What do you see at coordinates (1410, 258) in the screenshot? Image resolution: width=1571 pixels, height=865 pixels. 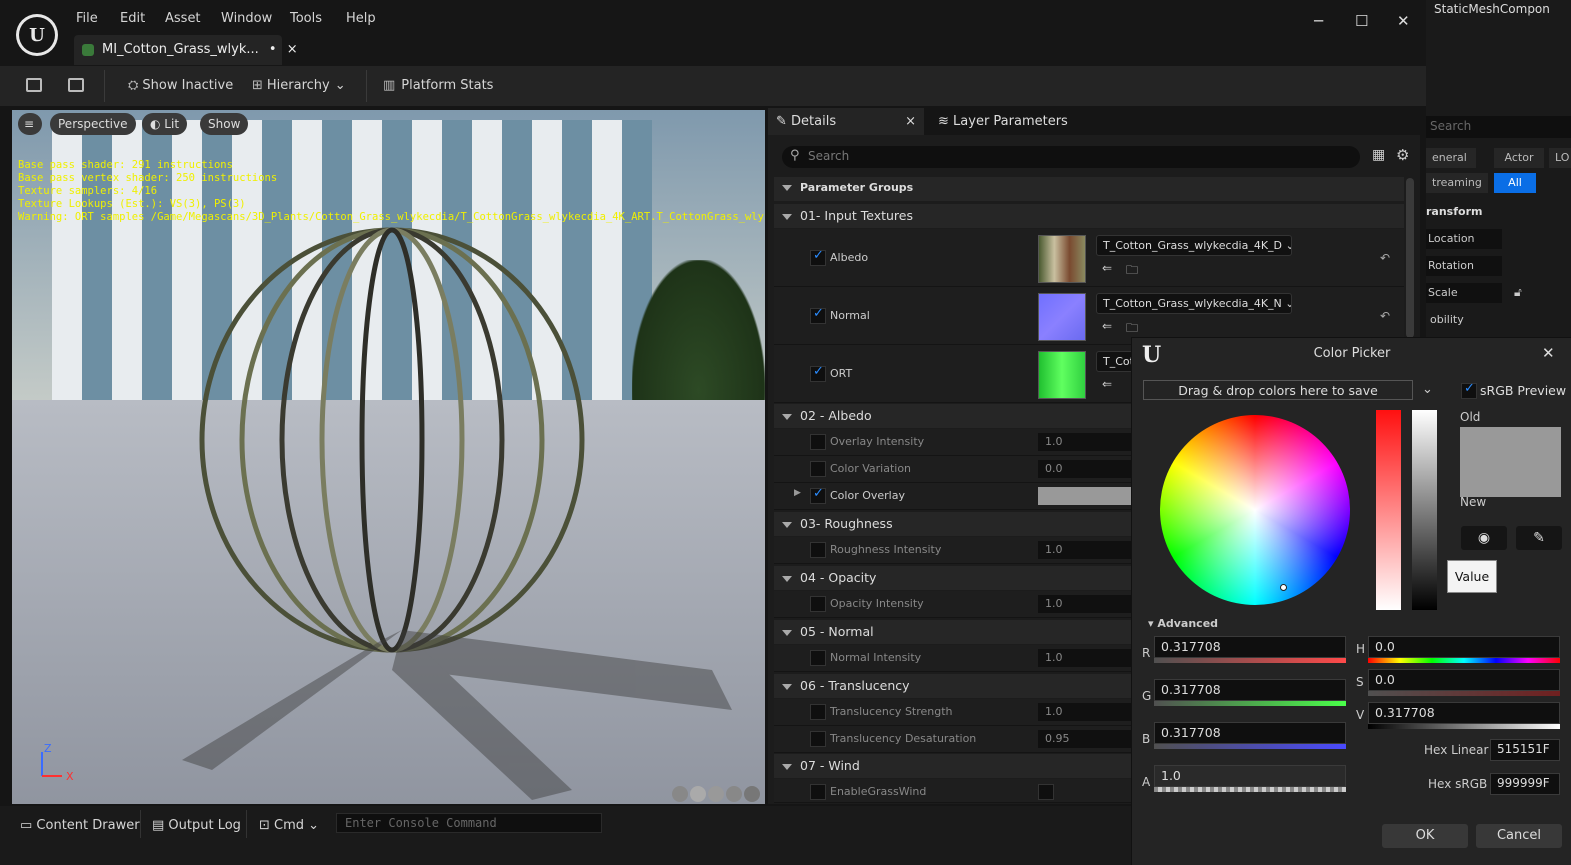 I see `scrollbar` at bounding box center [1410, 258].